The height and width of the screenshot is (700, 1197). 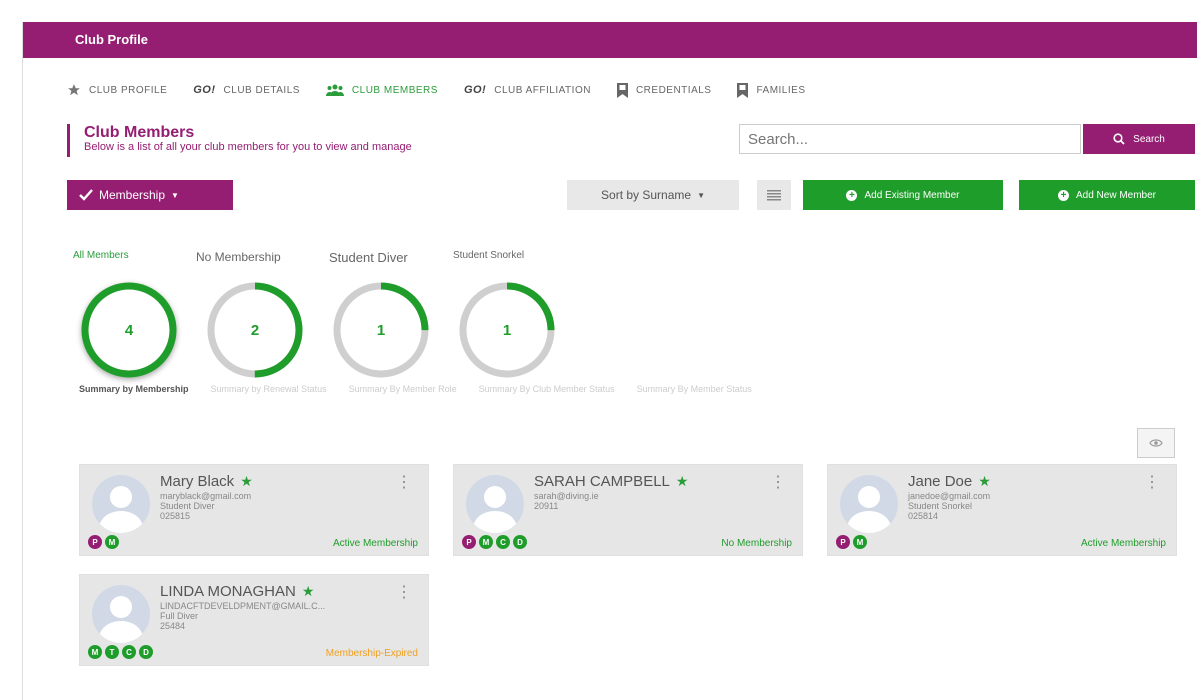 What do you see at coordinates (546, 506) in the screenshot?
I see `member-id: 20911` at bounding box center [546, 506].